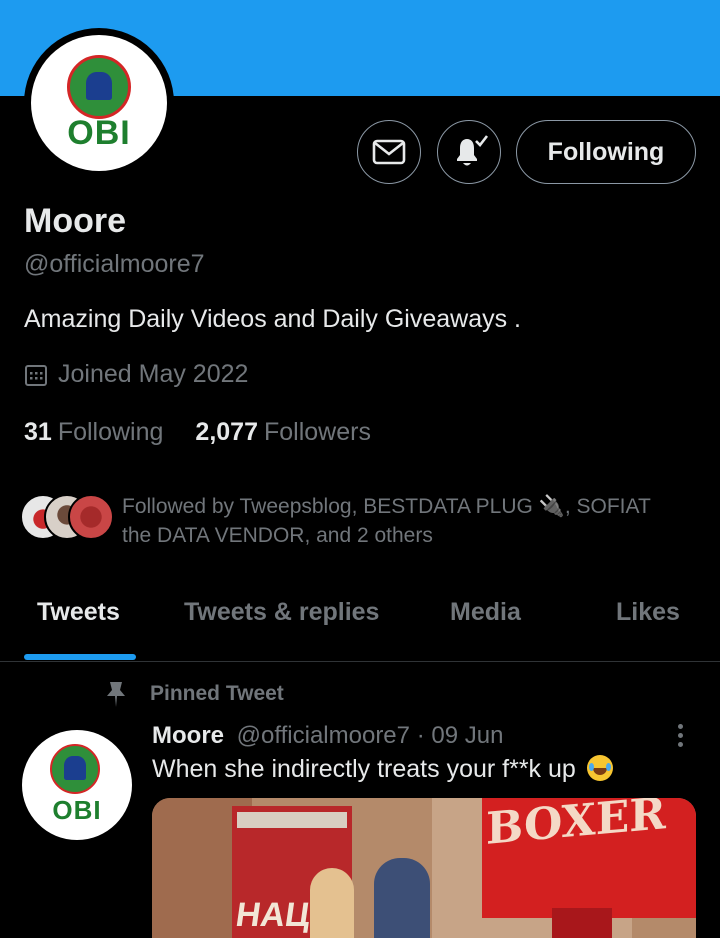  Describe the element at coordinates (364, 769) in the screenshot. I see `tweet-text-body: When she indirectly treats your f**k up` at that location.